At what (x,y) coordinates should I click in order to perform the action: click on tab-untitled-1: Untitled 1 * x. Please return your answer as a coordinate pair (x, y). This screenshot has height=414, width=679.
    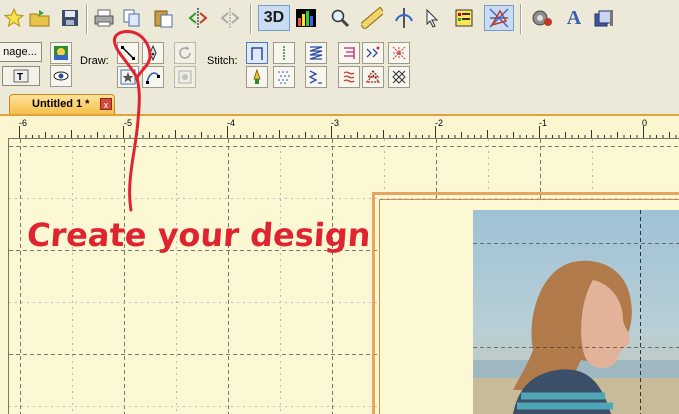
    Looking at the image, I should click on (62, 104).